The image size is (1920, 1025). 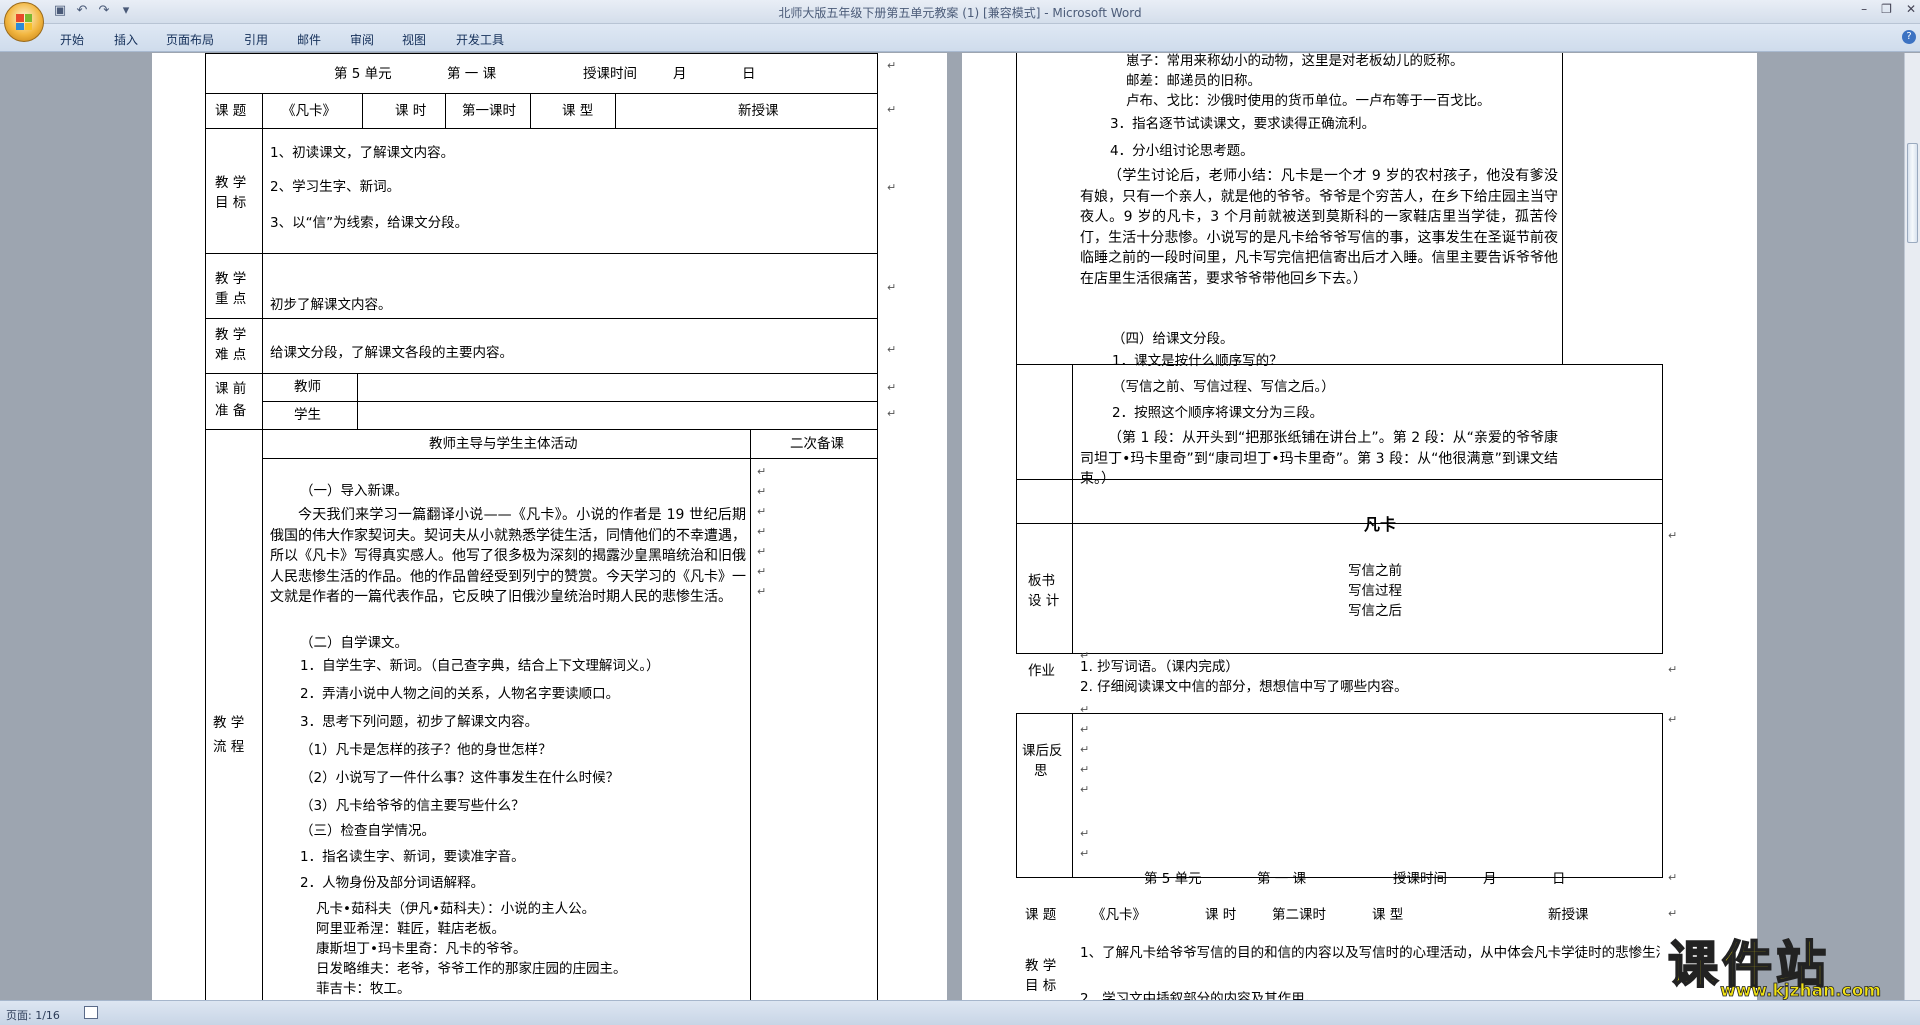 I want to click on tab-developer: 开发工具, so click(x=480, y=39).